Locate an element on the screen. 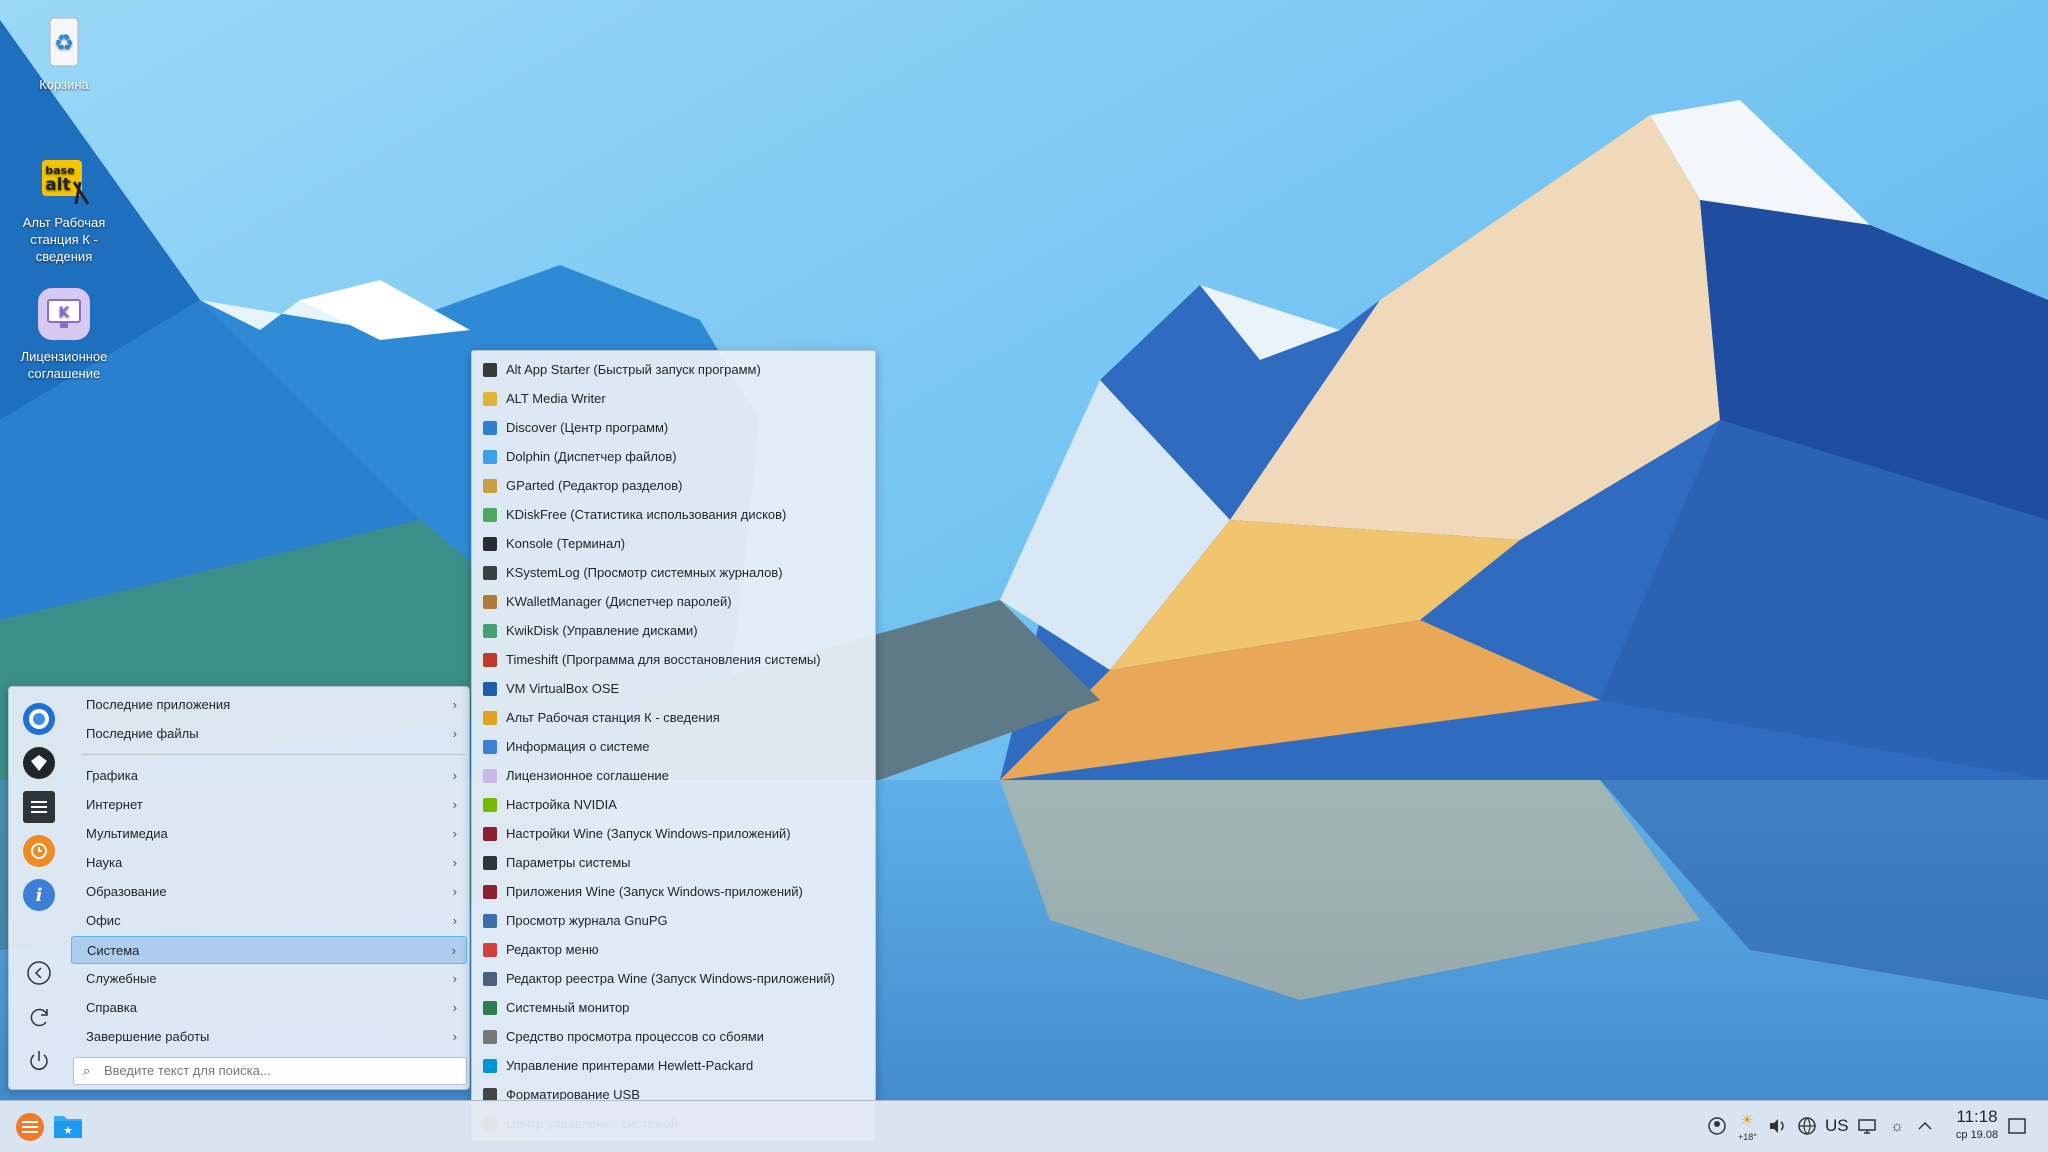  file-manager-button: ★ is located at coordinates (68, 1126).